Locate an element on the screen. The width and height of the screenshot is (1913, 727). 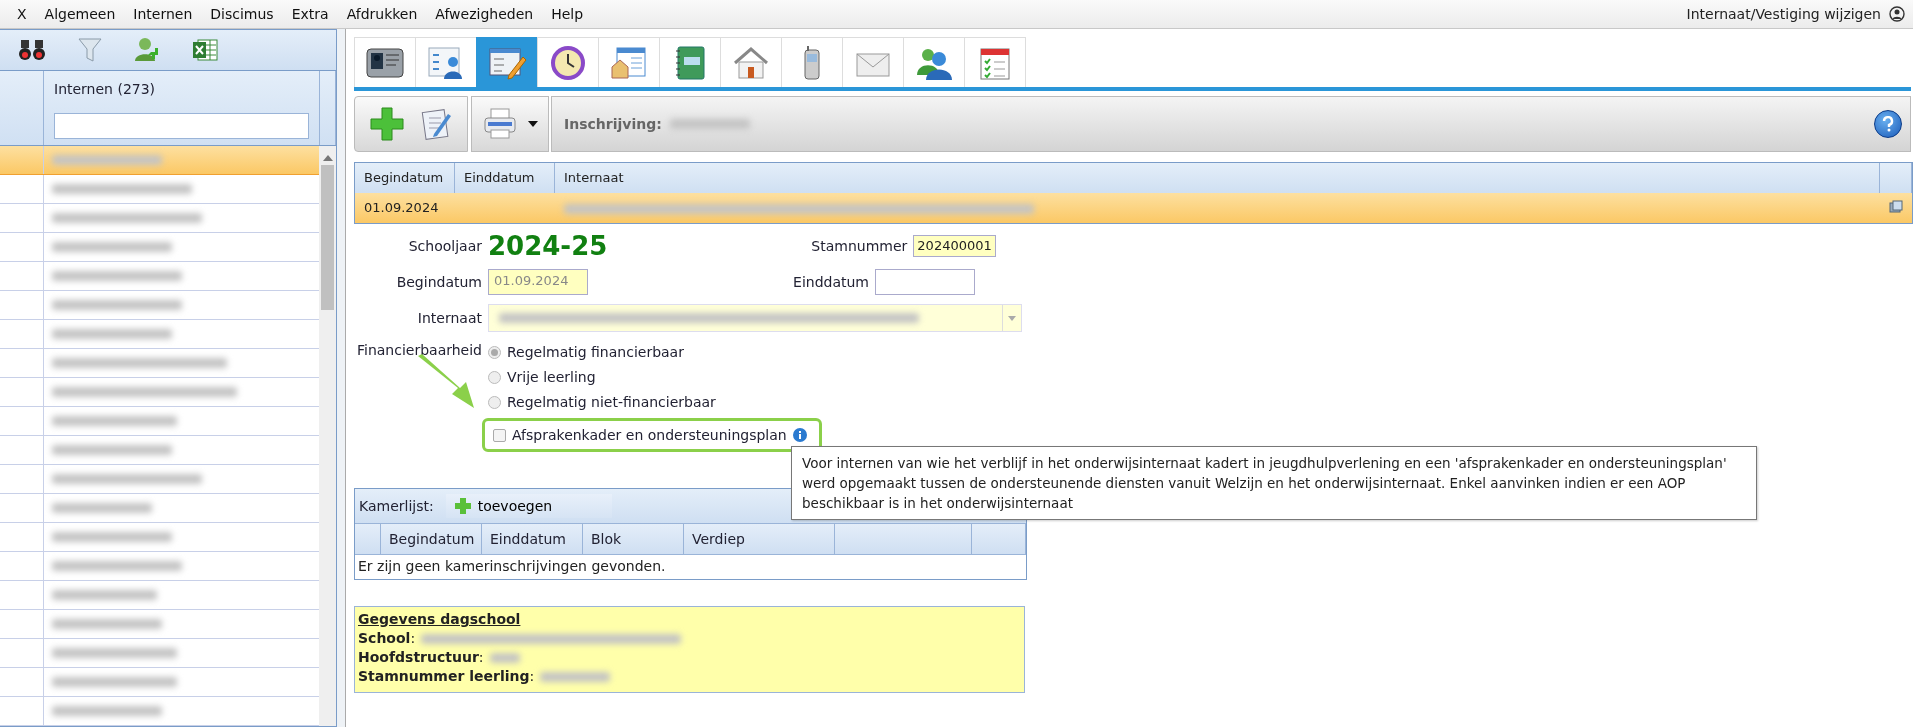
binoculars-icon is located at coordinates (32, 50).